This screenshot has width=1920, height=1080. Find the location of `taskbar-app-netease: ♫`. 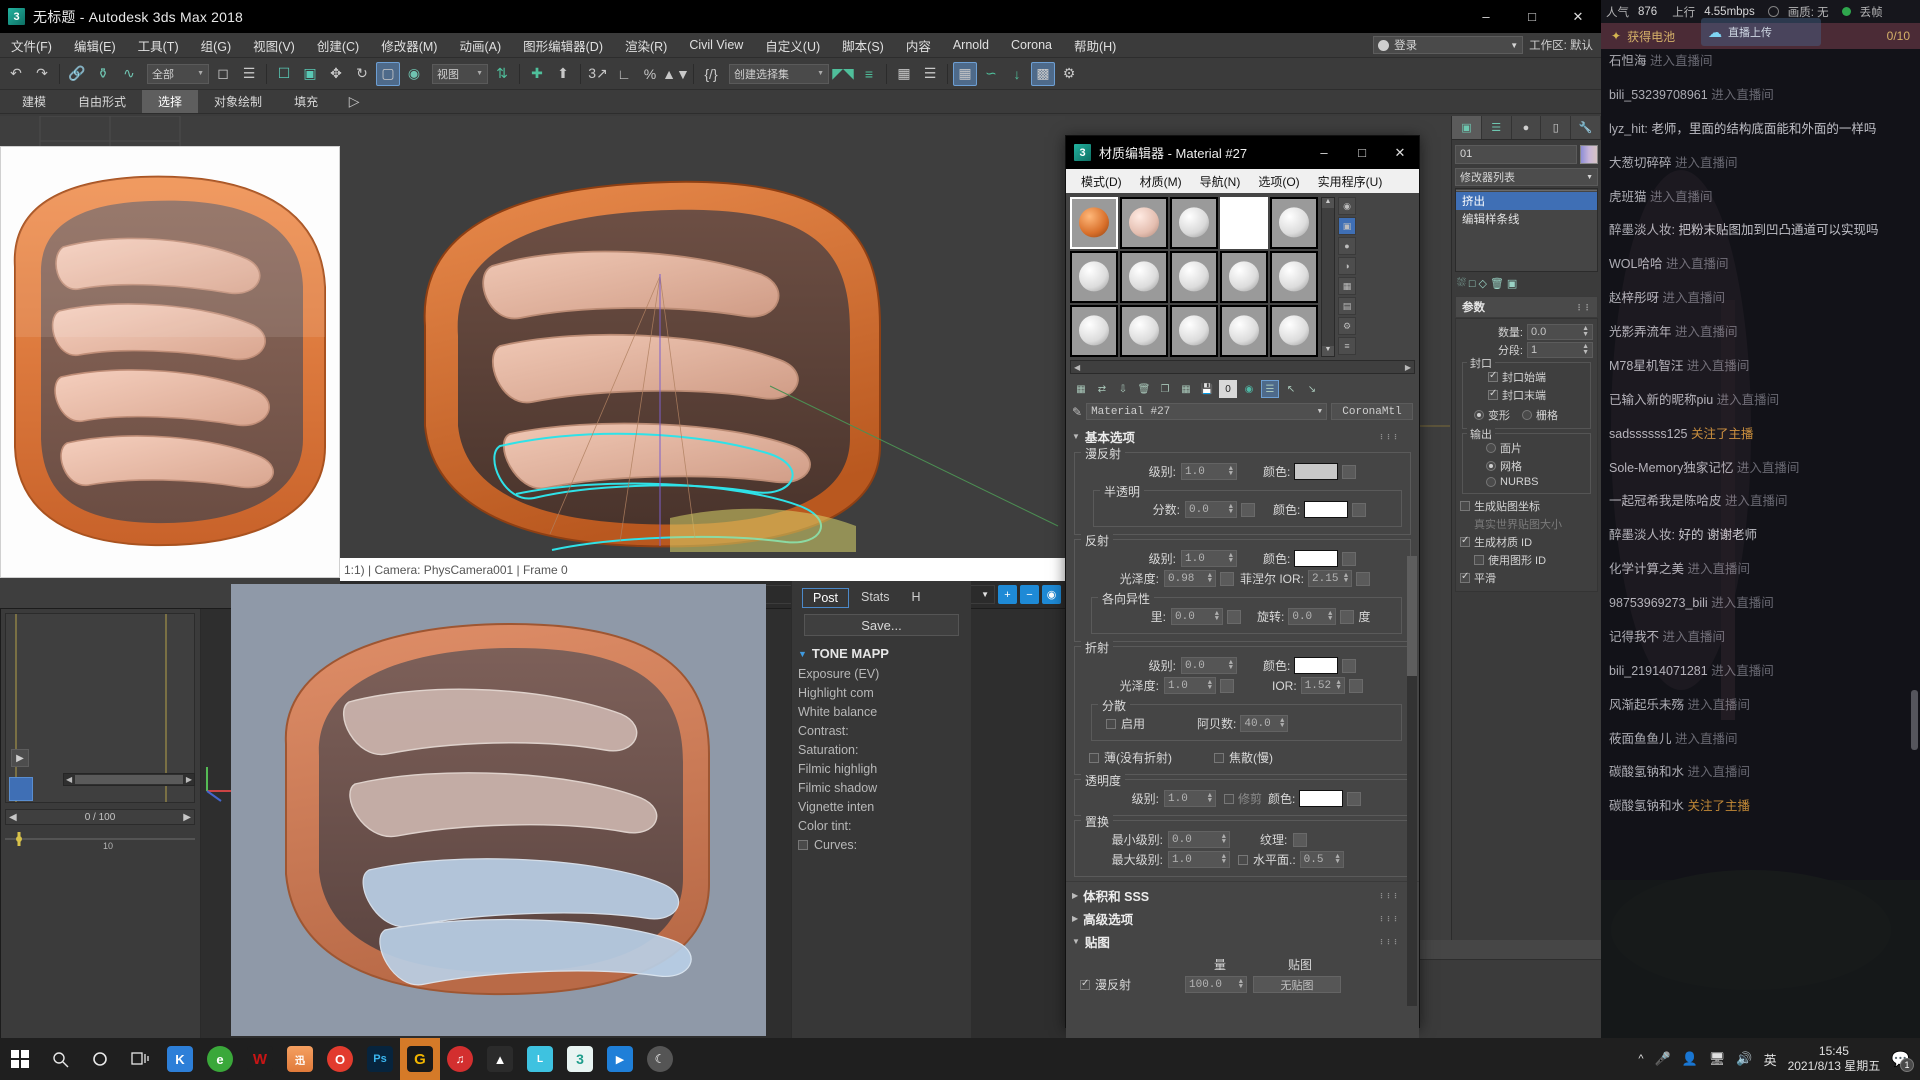

taskbar-app-netease: ♫ is located at coordinates (460, 1059).